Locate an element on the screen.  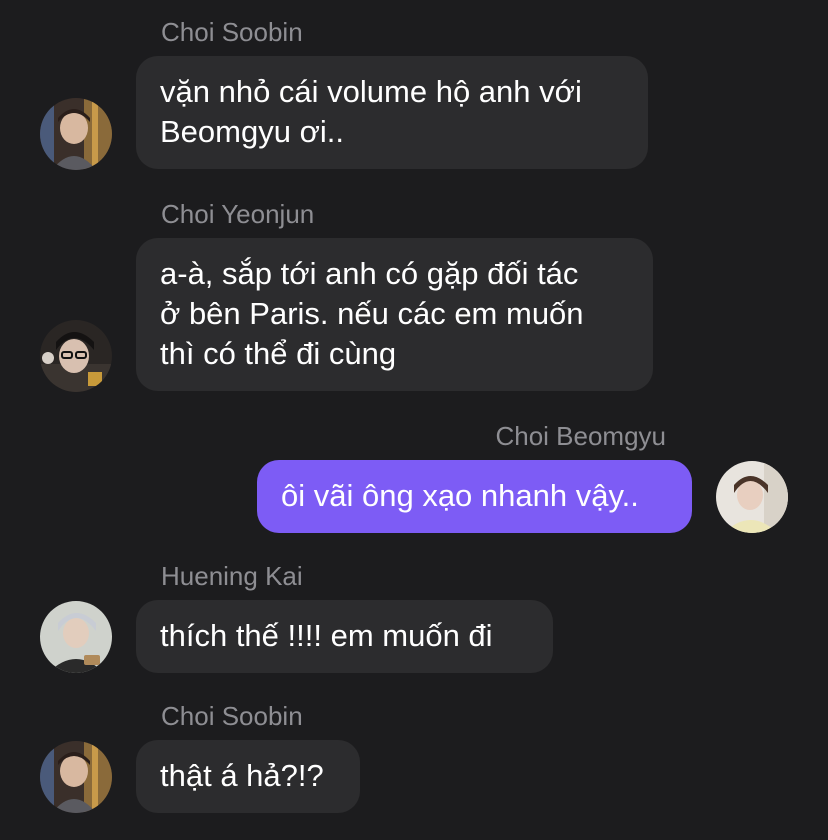
message-text-line: thì có thể đi cùng is located at coordinates (278, 353).